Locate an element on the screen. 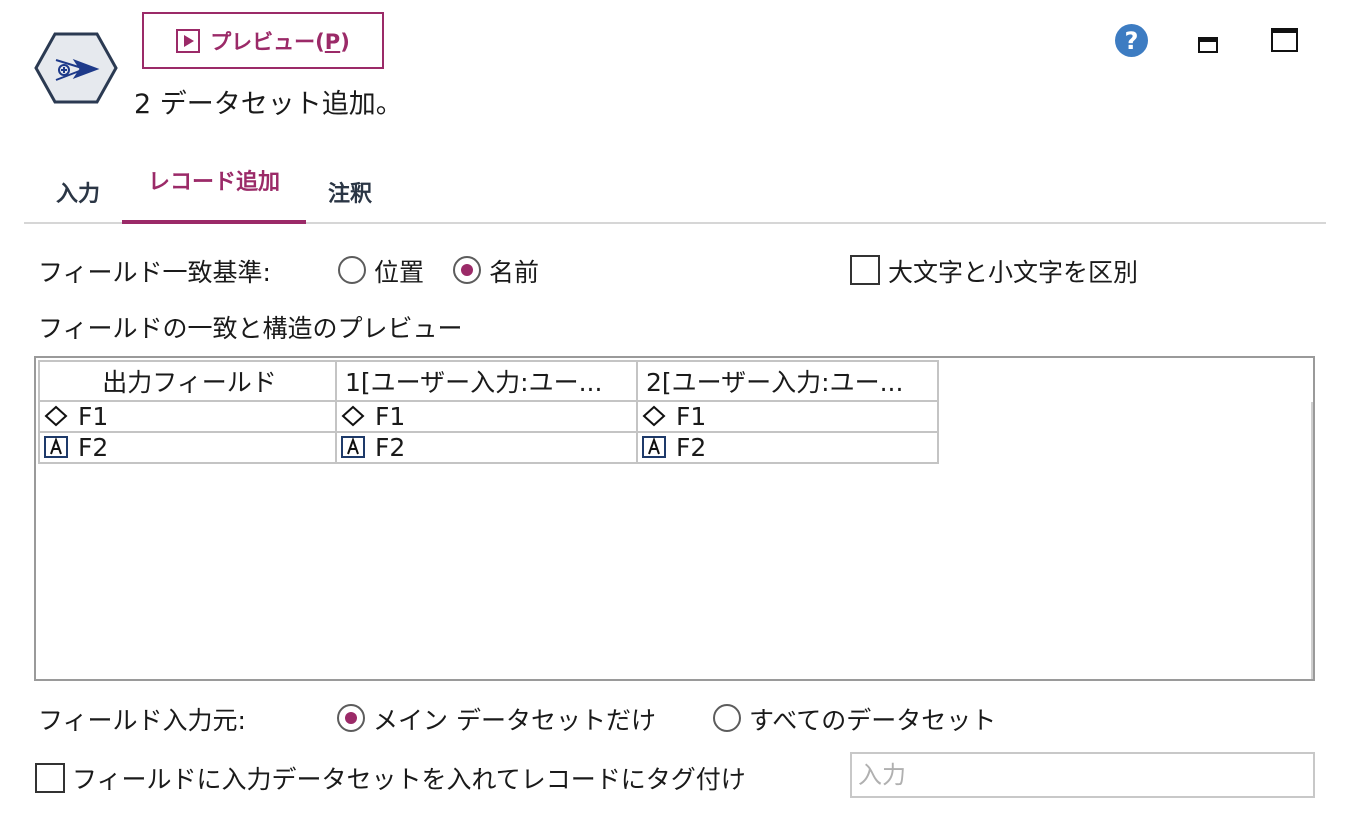 The image size is (1354, 814). tab-annotations: 注釈 is located at coordinates (350, 187).